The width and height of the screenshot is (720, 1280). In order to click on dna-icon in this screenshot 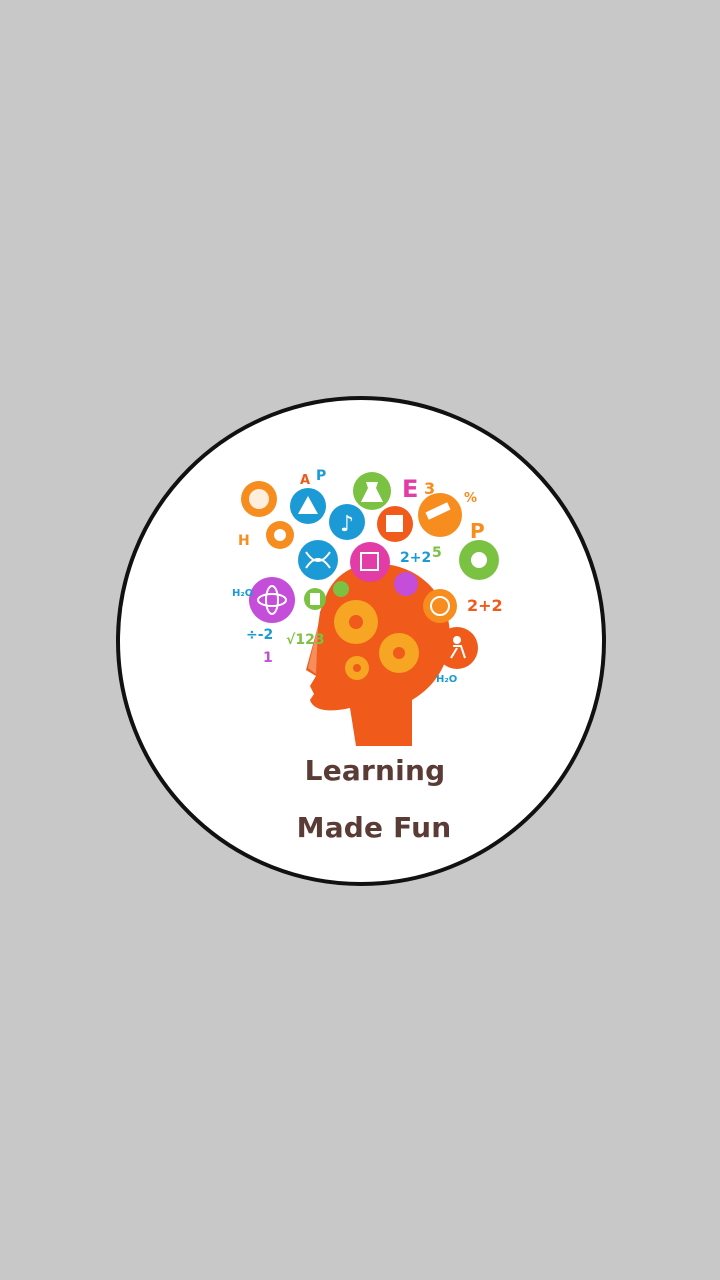, I will do `click(318, 560)`.